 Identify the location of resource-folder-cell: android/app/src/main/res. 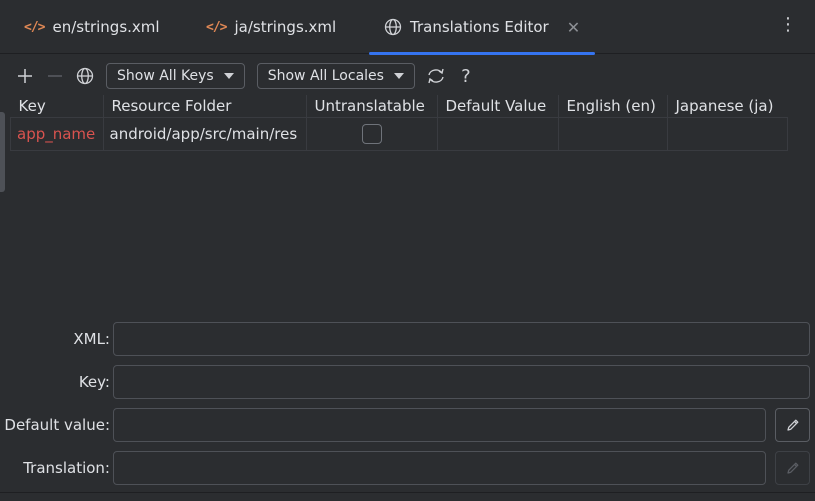
(204, 134).